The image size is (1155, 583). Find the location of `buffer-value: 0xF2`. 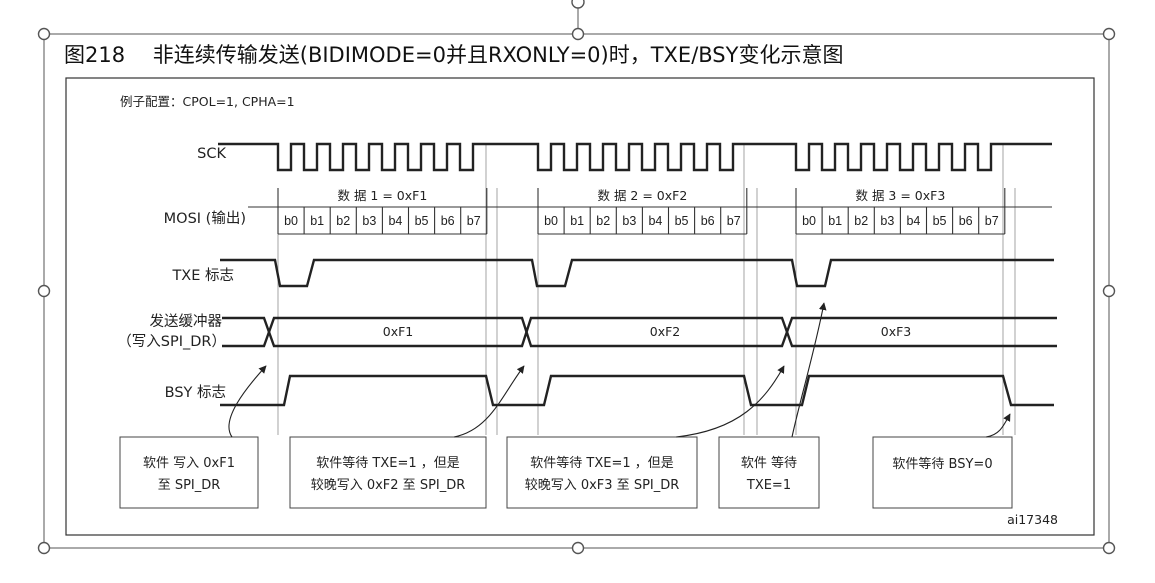

buffer-value: 0xF2 is located at coordinates (665, 331).